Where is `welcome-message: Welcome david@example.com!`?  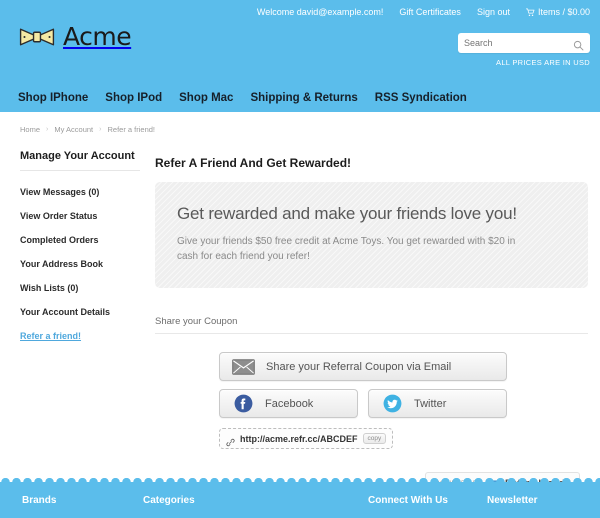
welcome-message: Welcome david@example.com! is located at coordinates (320, 12).